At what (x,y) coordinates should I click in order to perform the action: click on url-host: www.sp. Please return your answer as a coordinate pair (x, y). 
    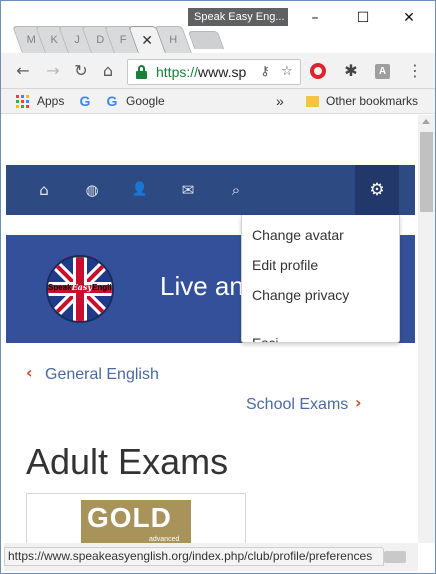
    Looking at the image, I should click on (222, 72).